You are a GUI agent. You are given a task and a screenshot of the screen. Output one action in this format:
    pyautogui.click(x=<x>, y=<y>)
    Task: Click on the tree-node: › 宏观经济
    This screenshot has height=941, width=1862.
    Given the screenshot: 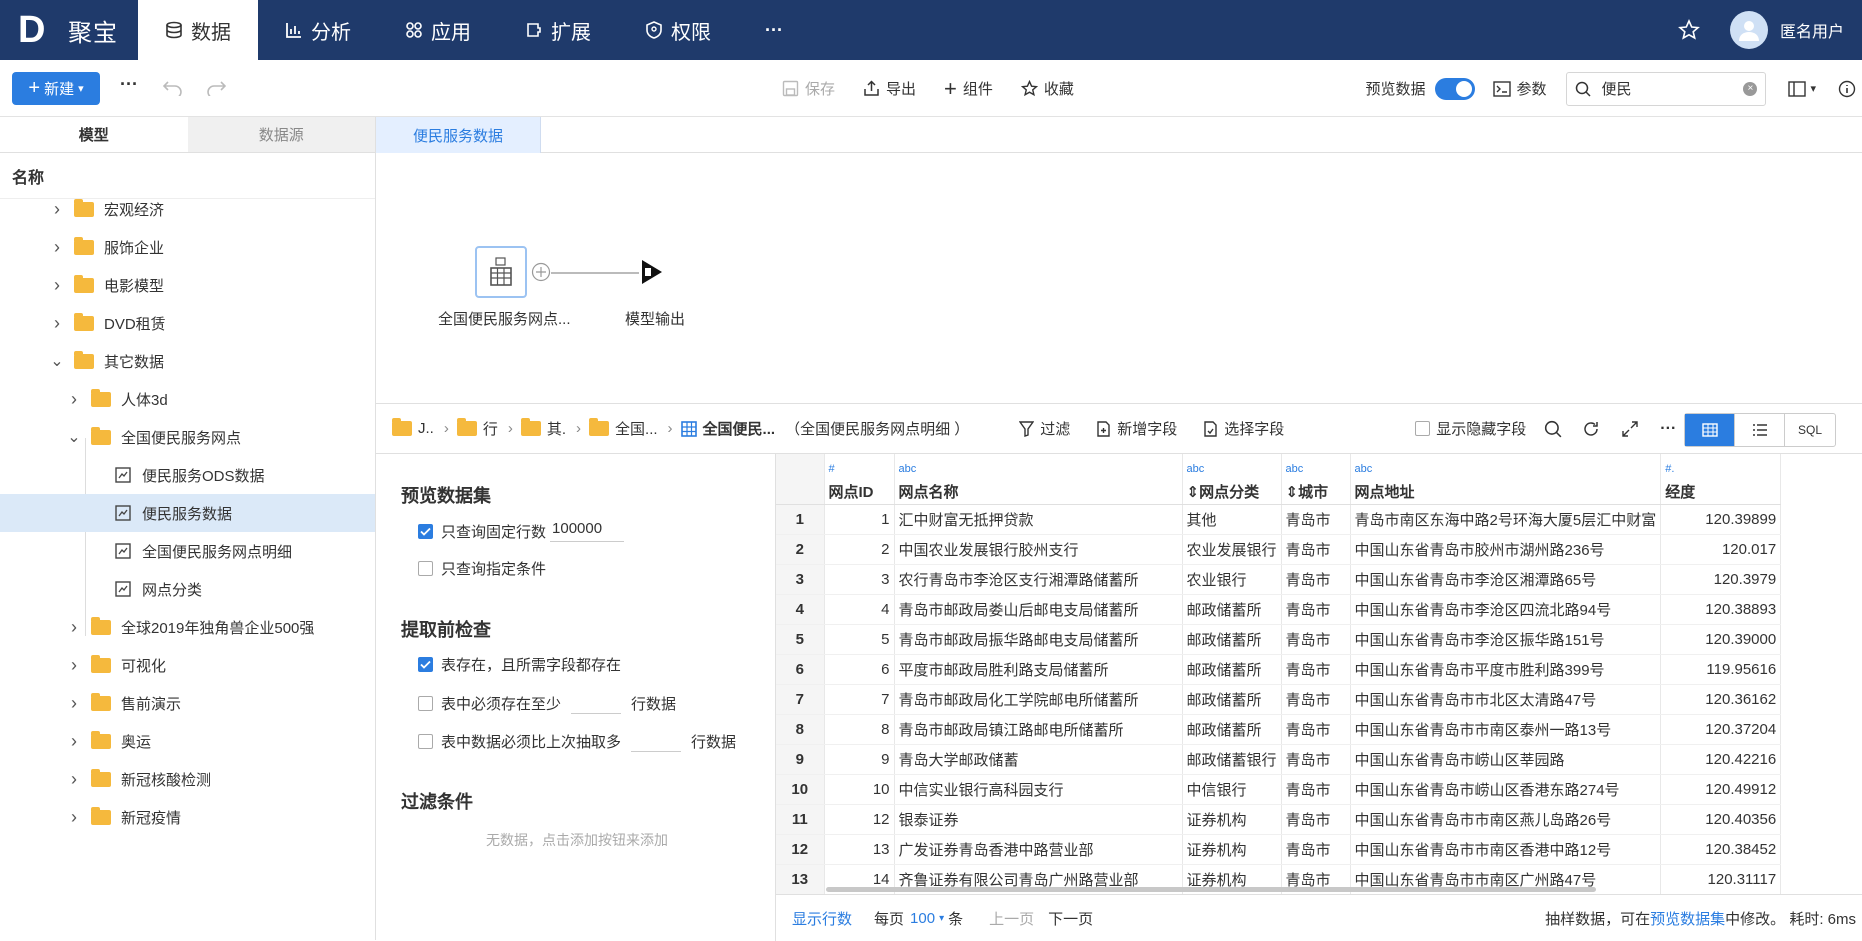 What is the action you would take?
    pyautogui.click(x=187, y=213)
    